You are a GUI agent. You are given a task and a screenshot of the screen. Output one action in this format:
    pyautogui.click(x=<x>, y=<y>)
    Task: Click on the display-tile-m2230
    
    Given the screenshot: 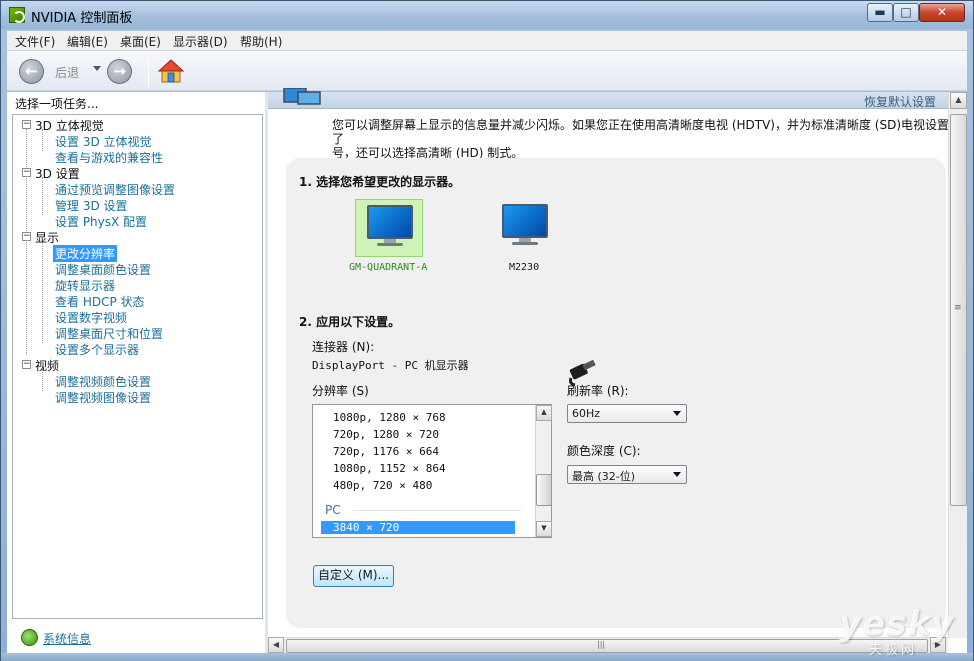 What is the action you would take?
    pyautogui.click(x=525, y=228)
    